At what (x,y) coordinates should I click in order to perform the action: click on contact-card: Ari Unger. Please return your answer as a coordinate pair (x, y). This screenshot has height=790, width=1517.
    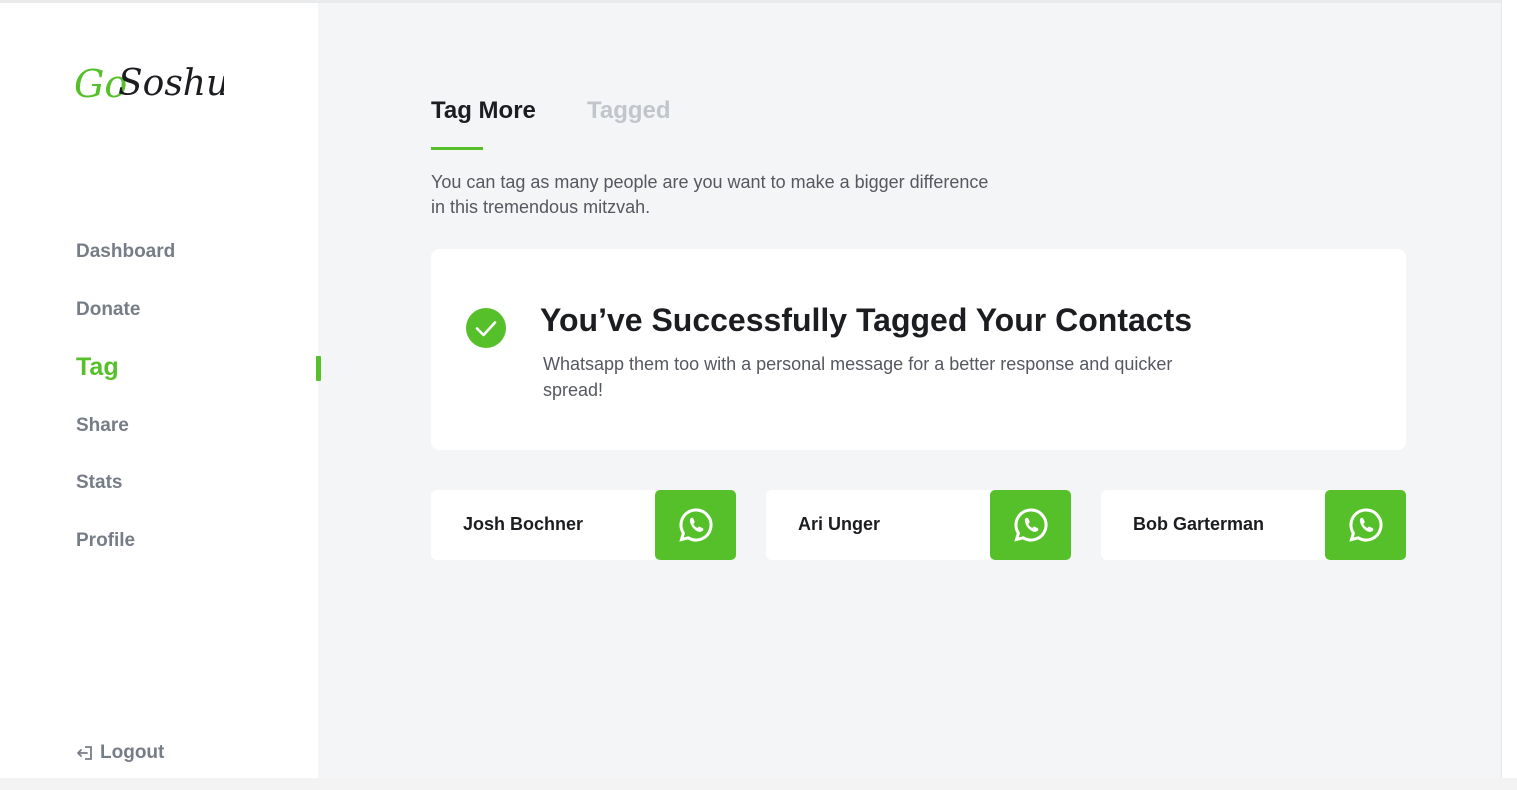
    Looking at the image, I should click on (918, 525).